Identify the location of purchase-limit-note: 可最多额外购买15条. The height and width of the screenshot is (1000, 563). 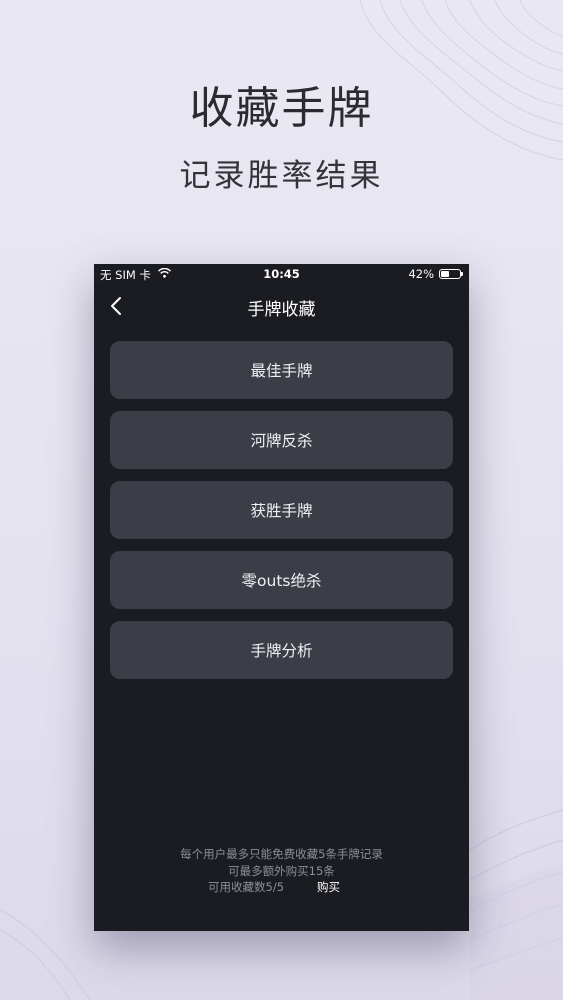
(281, 870).